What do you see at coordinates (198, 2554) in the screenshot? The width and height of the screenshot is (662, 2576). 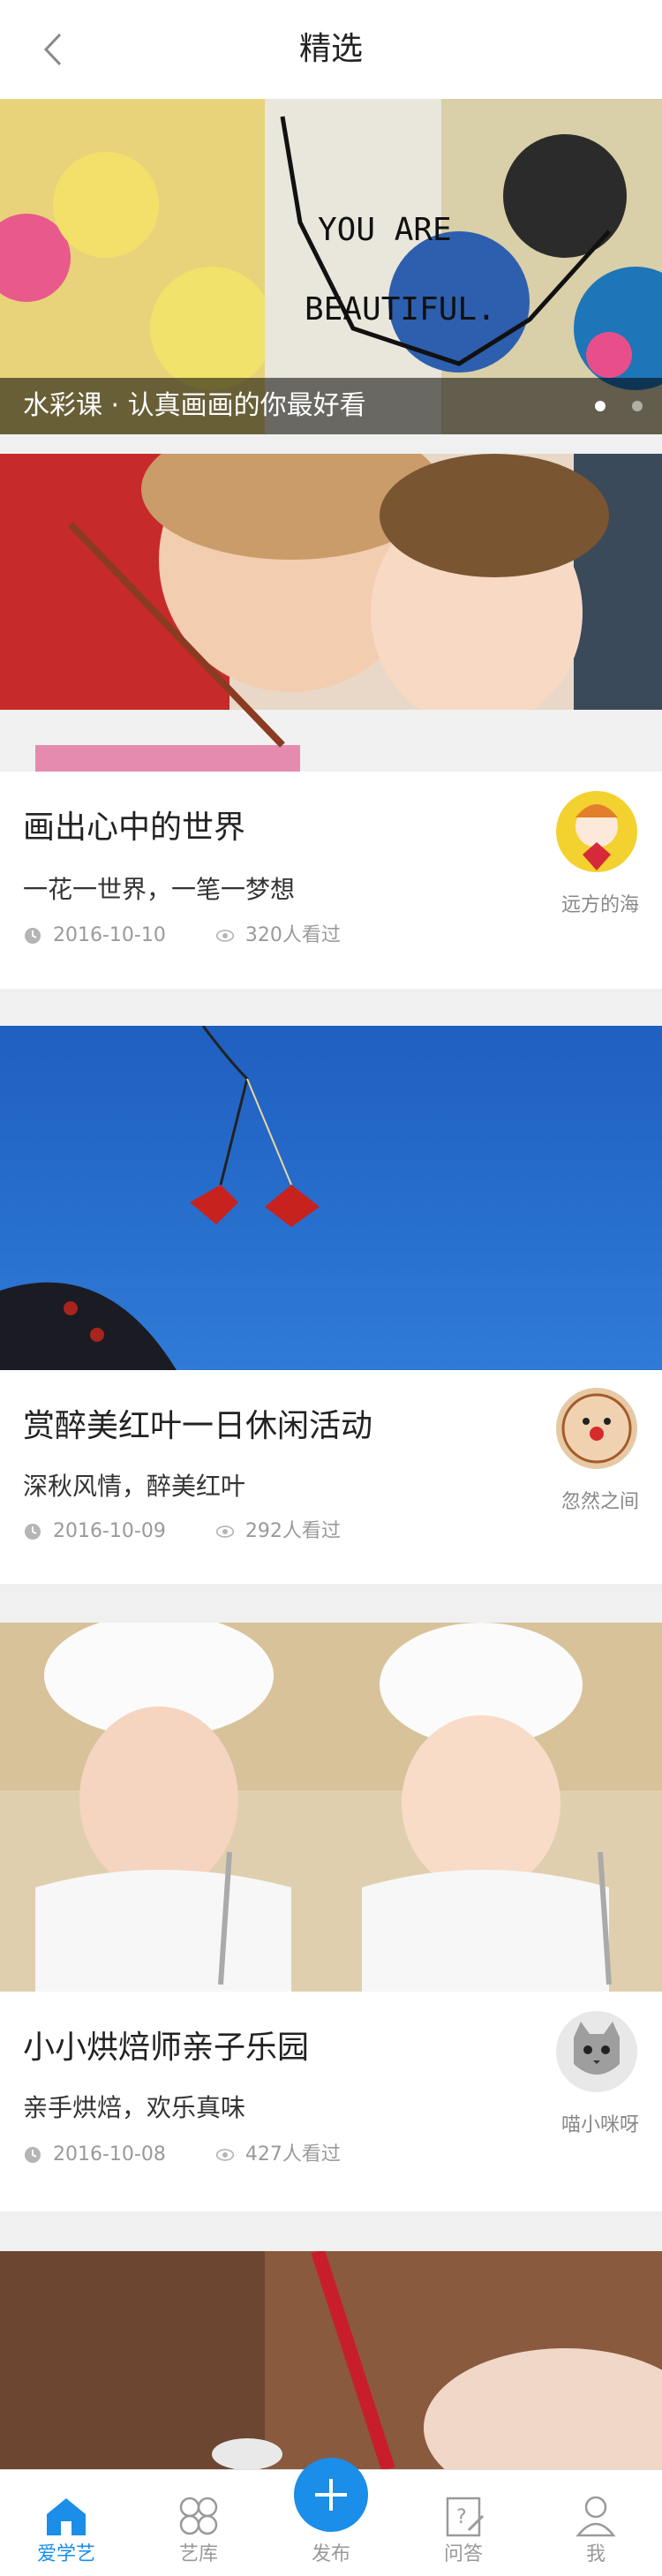 I see `tab-label: 艺库` at bounding box center [198, 2554].